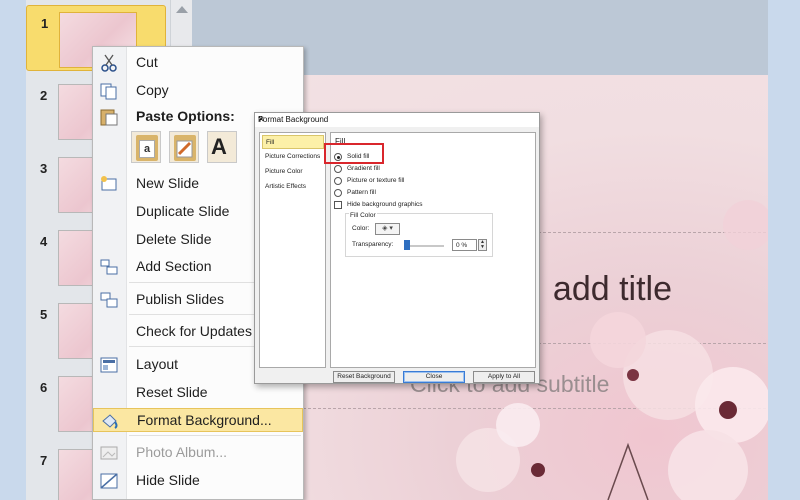 The height and width of the screenshot is (500, 800). What do you see at coordinates (168, 183) in the screenshot?
I see `menu-item-label: New Slide` at bounding box center [168, 183].